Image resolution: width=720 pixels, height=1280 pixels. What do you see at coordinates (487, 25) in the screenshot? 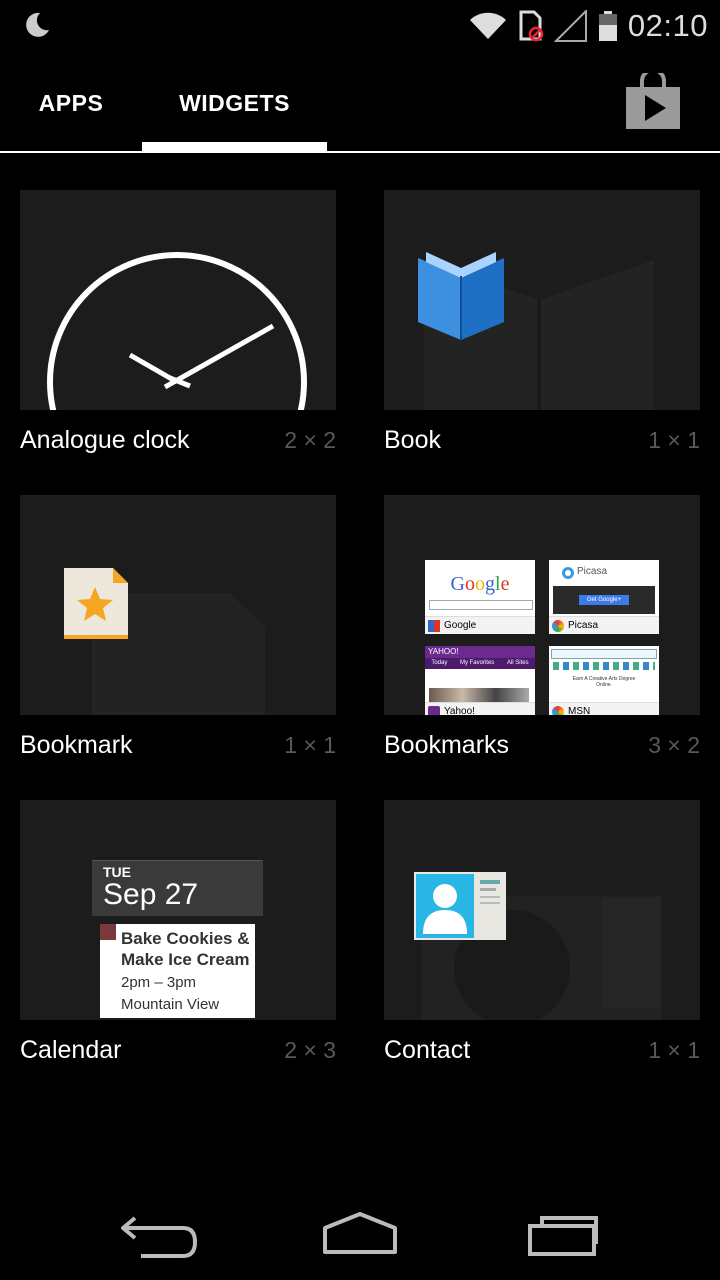
I see `wifi-icon` at bounding box center [487, 25].